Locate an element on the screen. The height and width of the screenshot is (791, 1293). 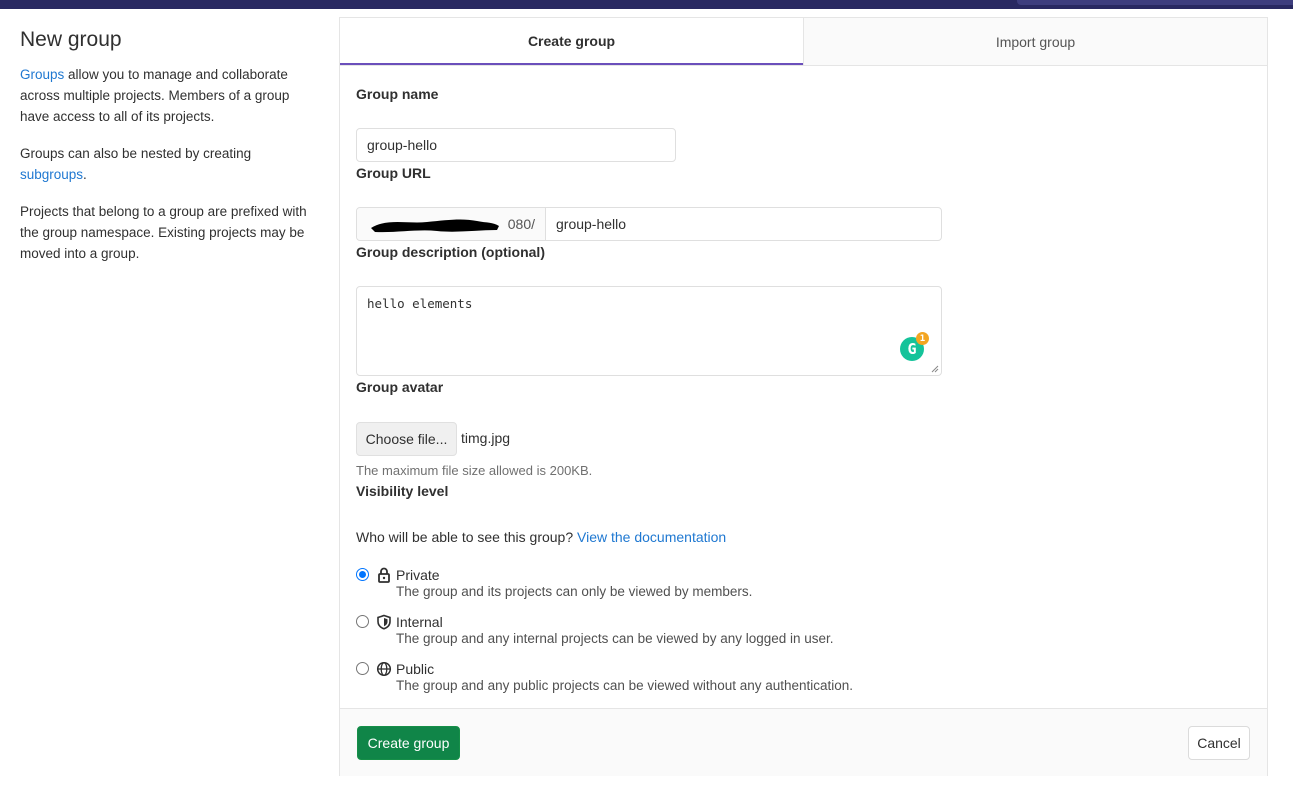
visibility-label: Visibility level is located at coordinates (402, 491).